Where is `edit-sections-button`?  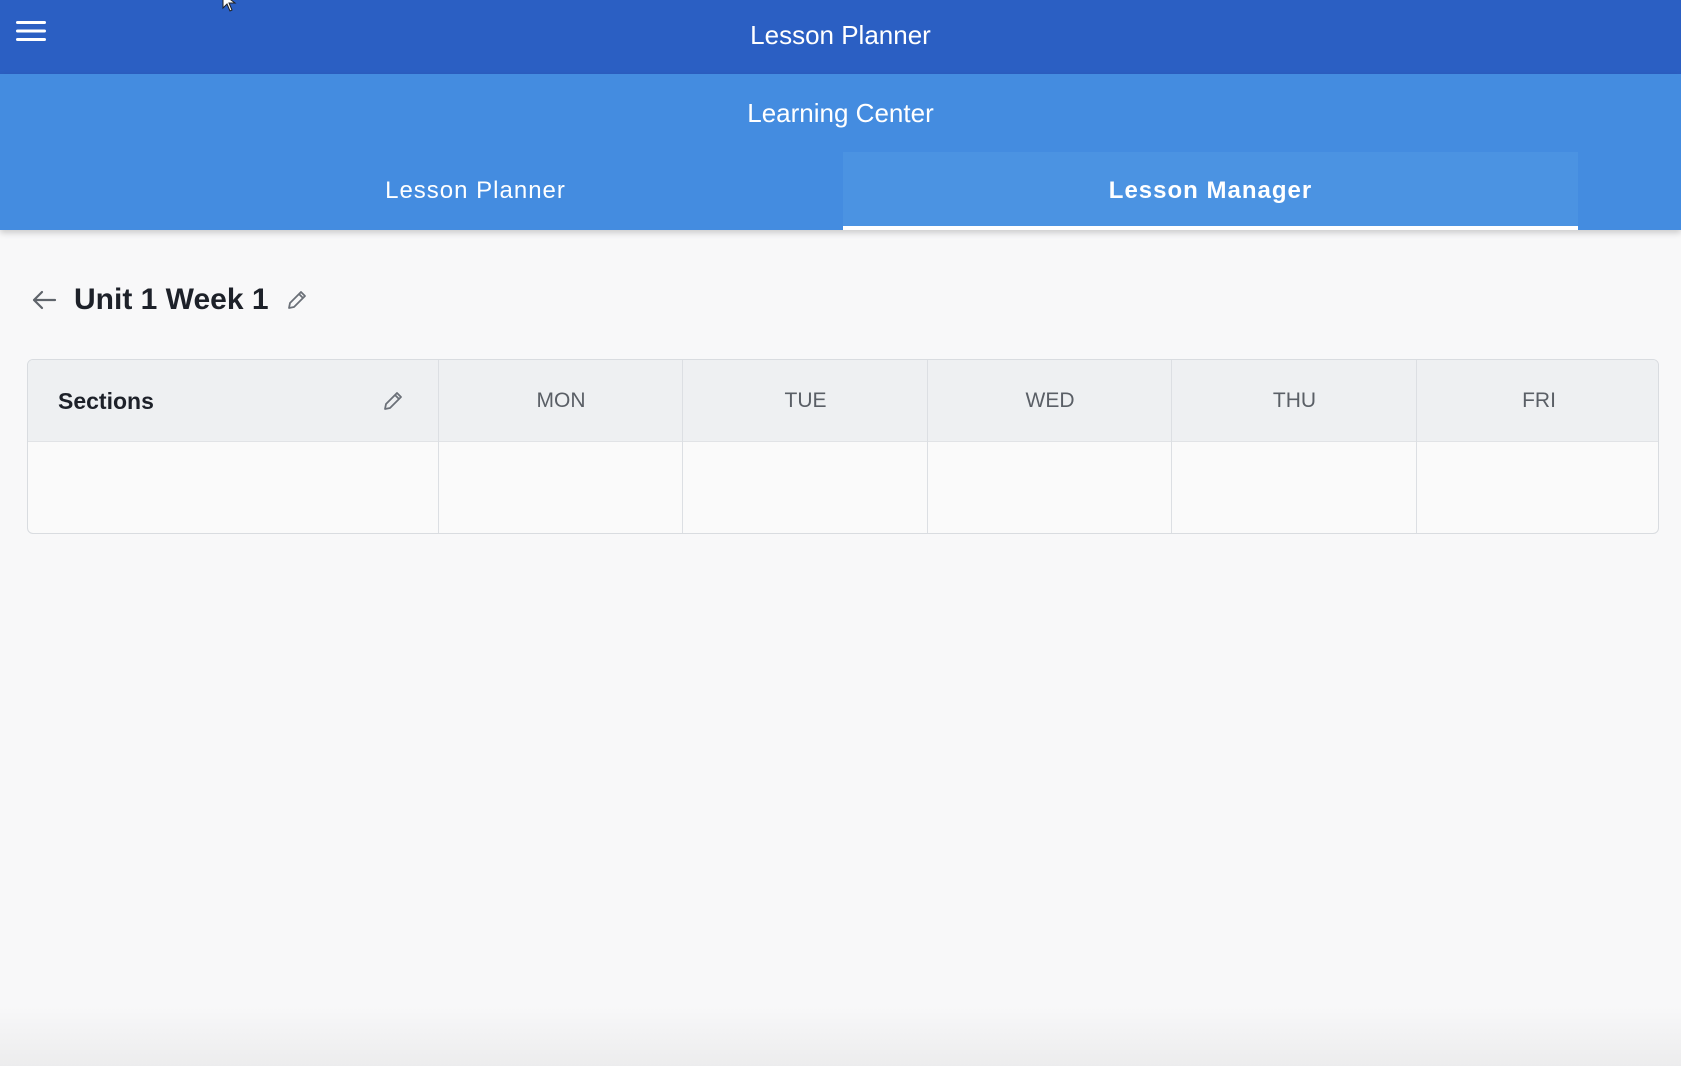
edit-sections-button is located at coordinates (393, 401).